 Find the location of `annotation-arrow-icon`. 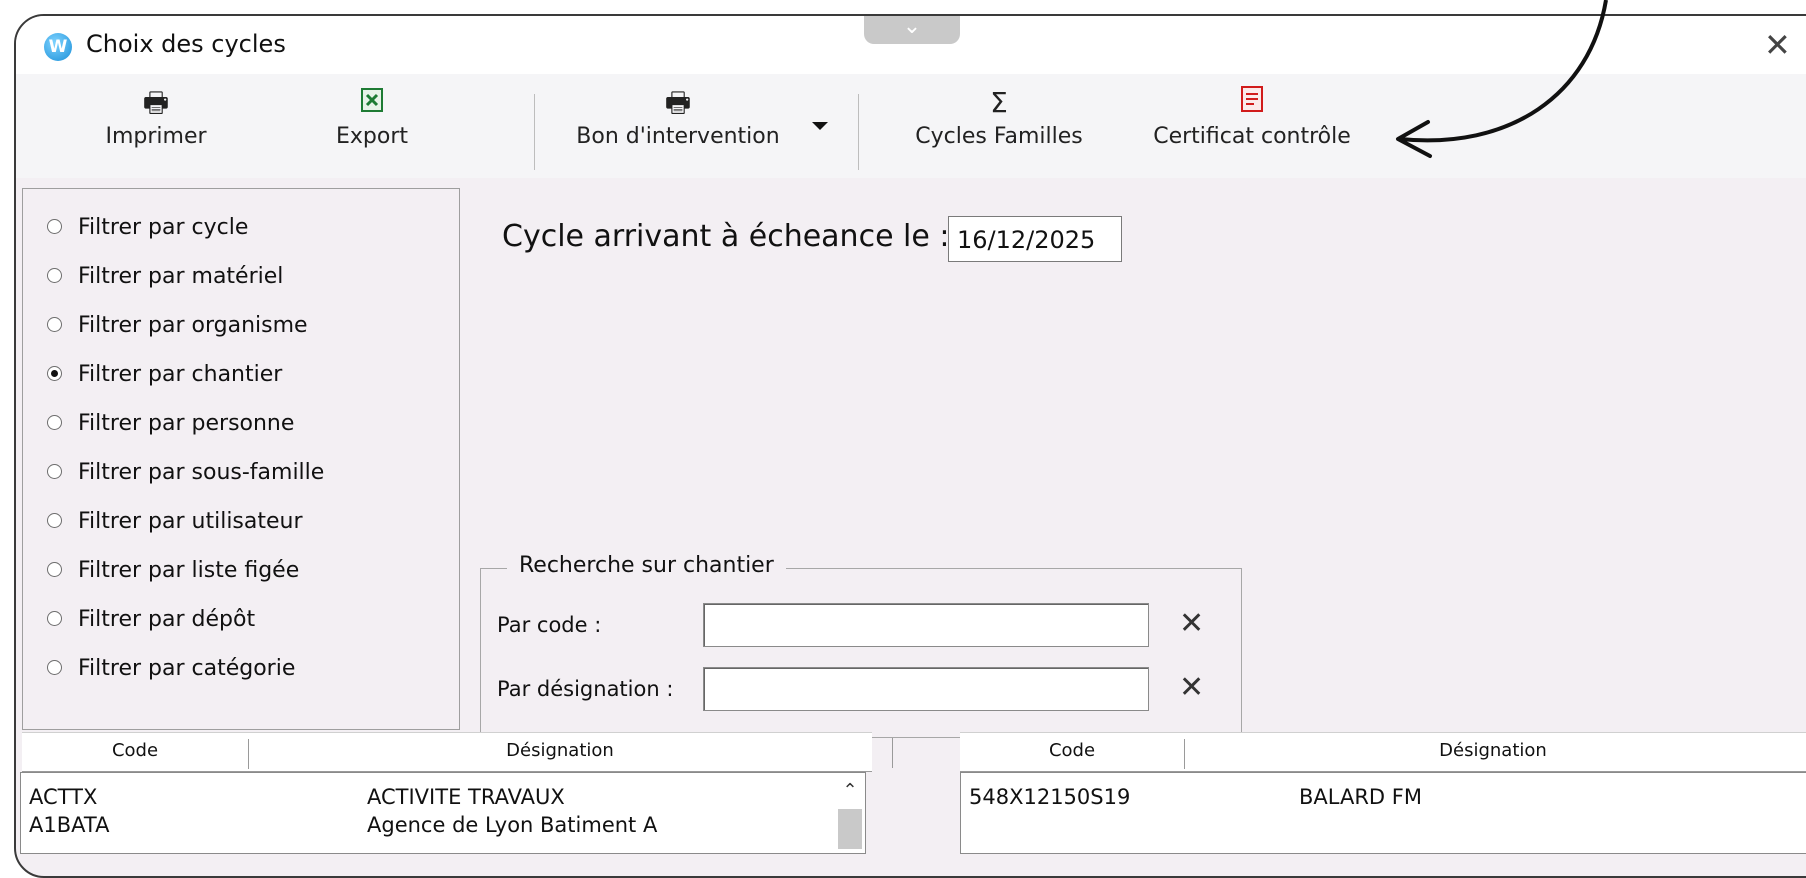

annotation-arrow-icon is located at coordinates (1502, 79).